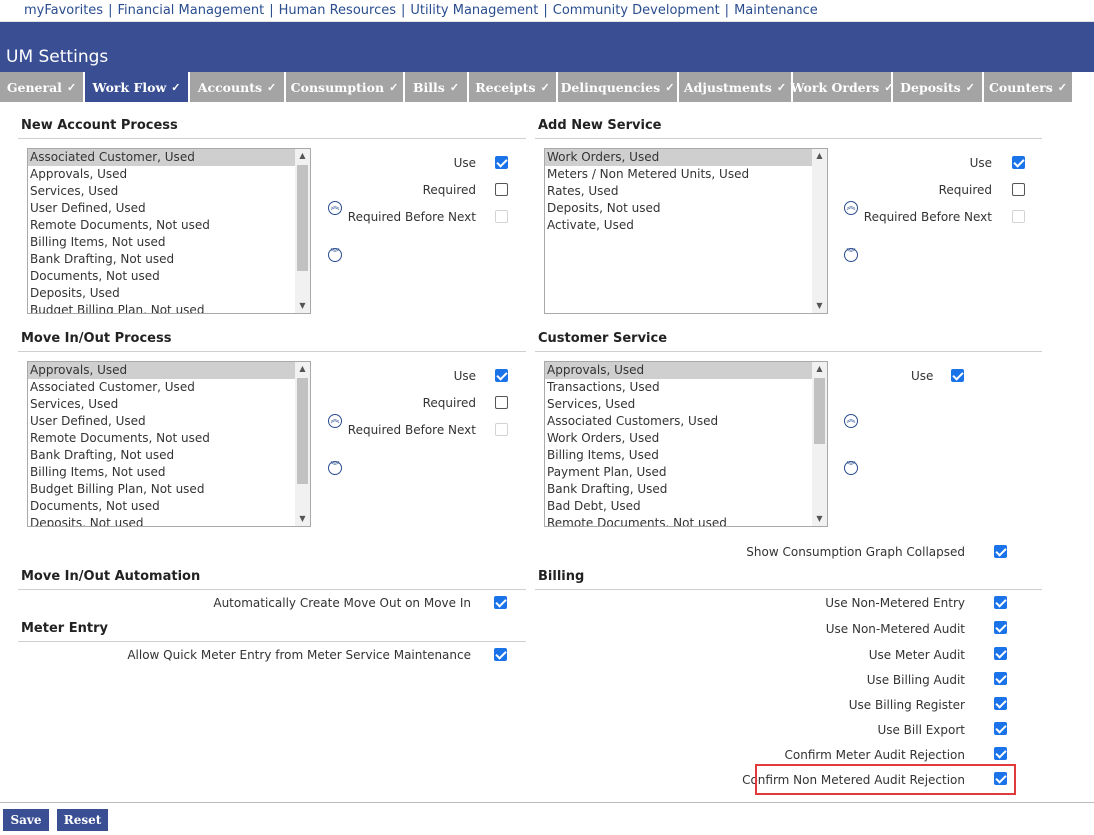 This screenshot has height=835, width=1094. What do you see at coordinates (474, 10) in the screenshot?
I see `nav-link-utility-management: Utility Management` at bounding box center [474, 10].